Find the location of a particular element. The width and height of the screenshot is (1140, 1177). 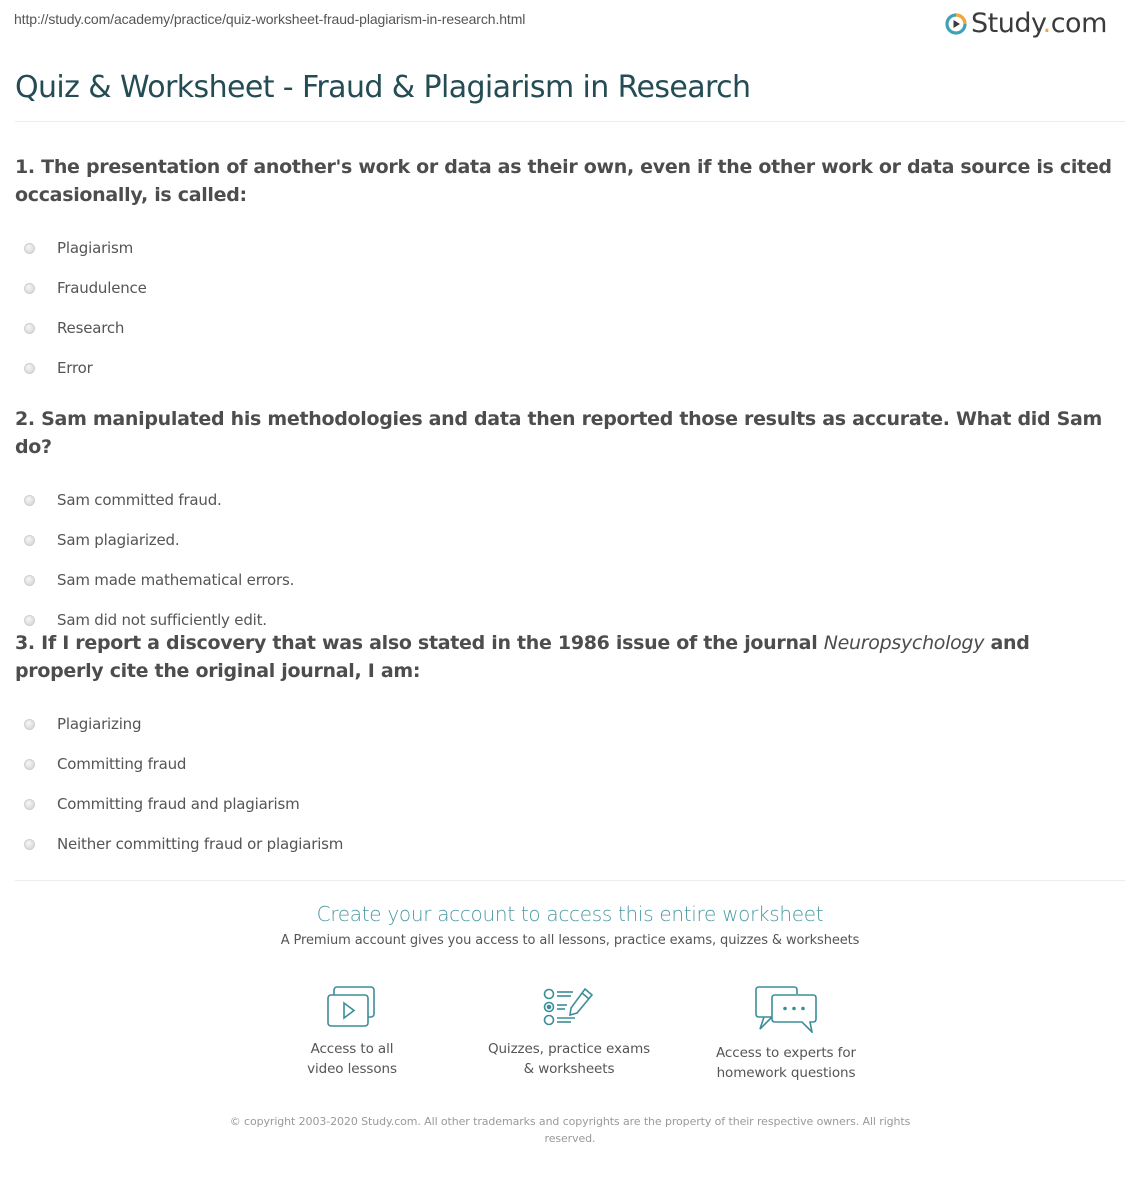

answer-label: Sam made mathematical errors. is located at coordinates (176, 580).